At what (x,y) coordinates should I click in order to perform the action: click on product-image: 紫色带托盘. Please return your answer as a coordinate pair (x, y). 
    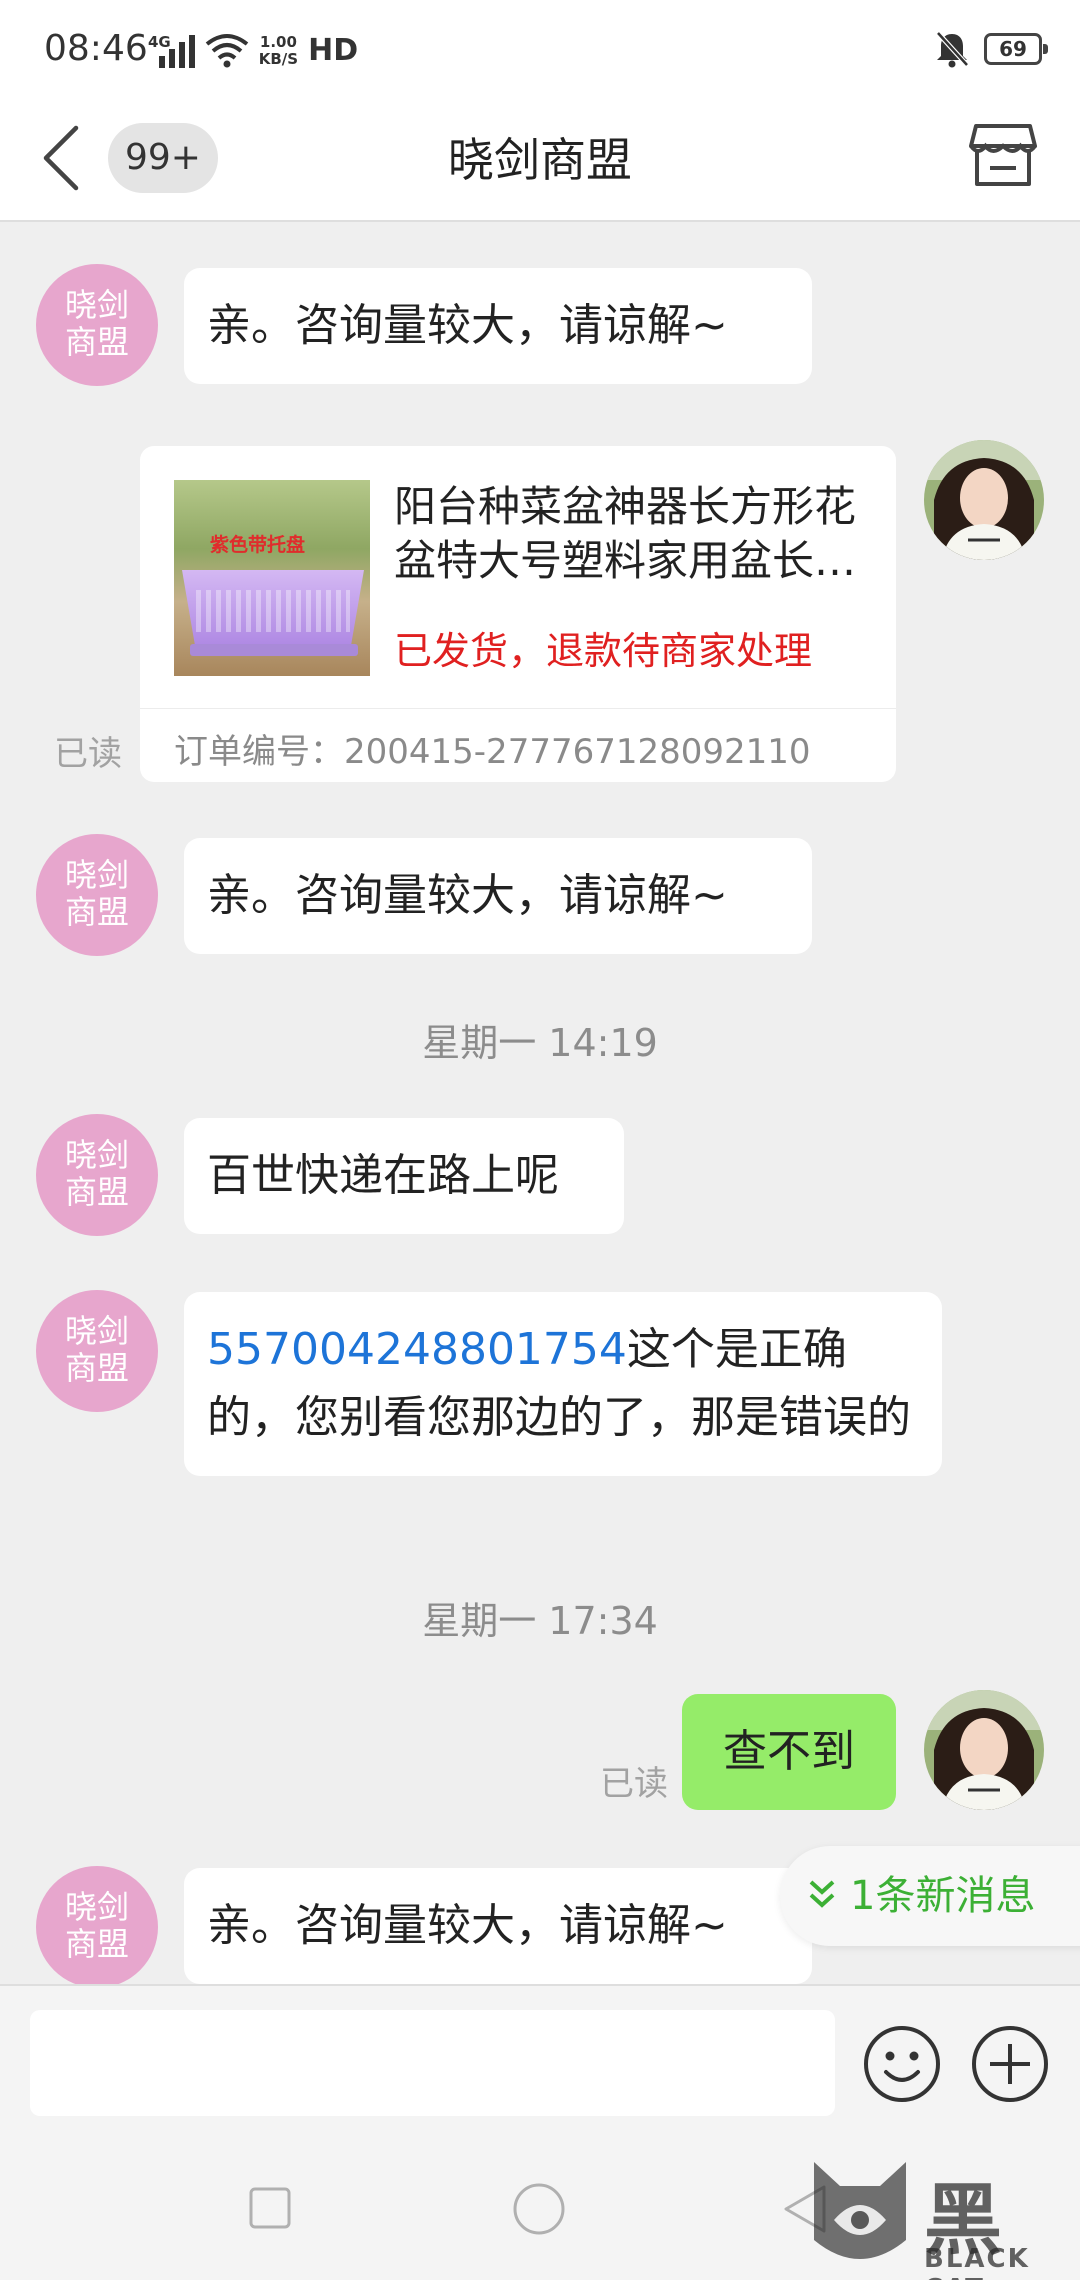
    Looking at the image, I should click on (272, 578).